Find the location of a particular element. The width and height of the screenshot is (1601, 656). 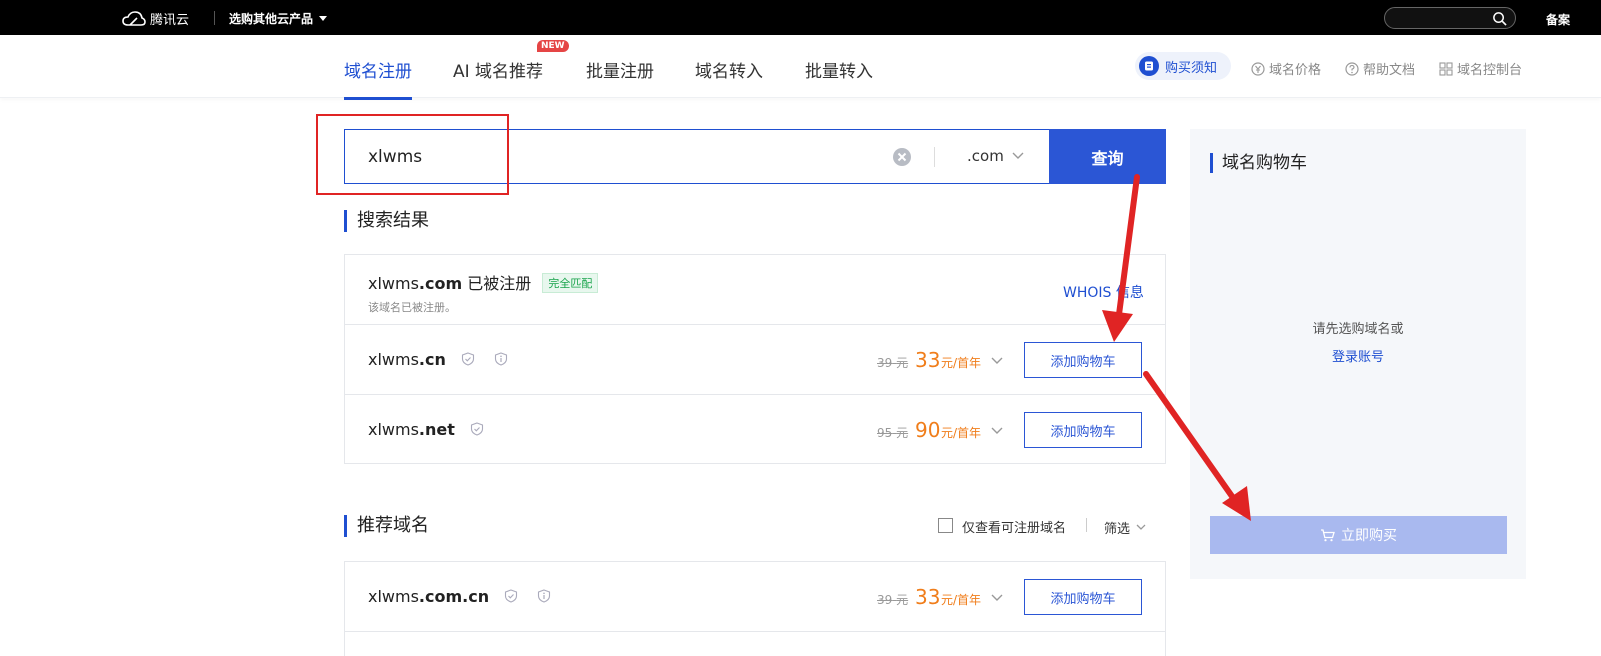

available-only-label: 仅查看可注册域名 is located at coordinates (1014, 526).